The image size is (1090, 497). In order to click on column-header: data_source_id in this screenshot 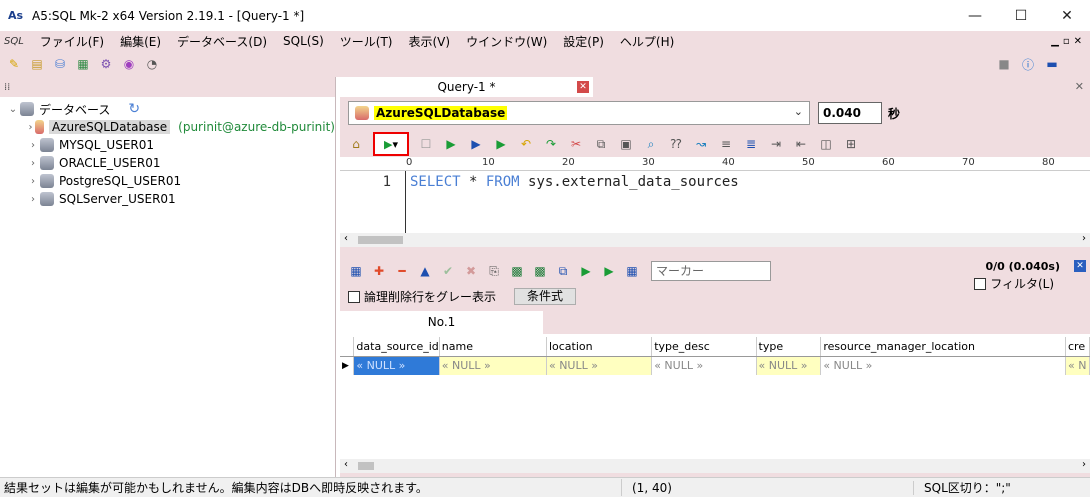, I will do `click(396, 347)`.